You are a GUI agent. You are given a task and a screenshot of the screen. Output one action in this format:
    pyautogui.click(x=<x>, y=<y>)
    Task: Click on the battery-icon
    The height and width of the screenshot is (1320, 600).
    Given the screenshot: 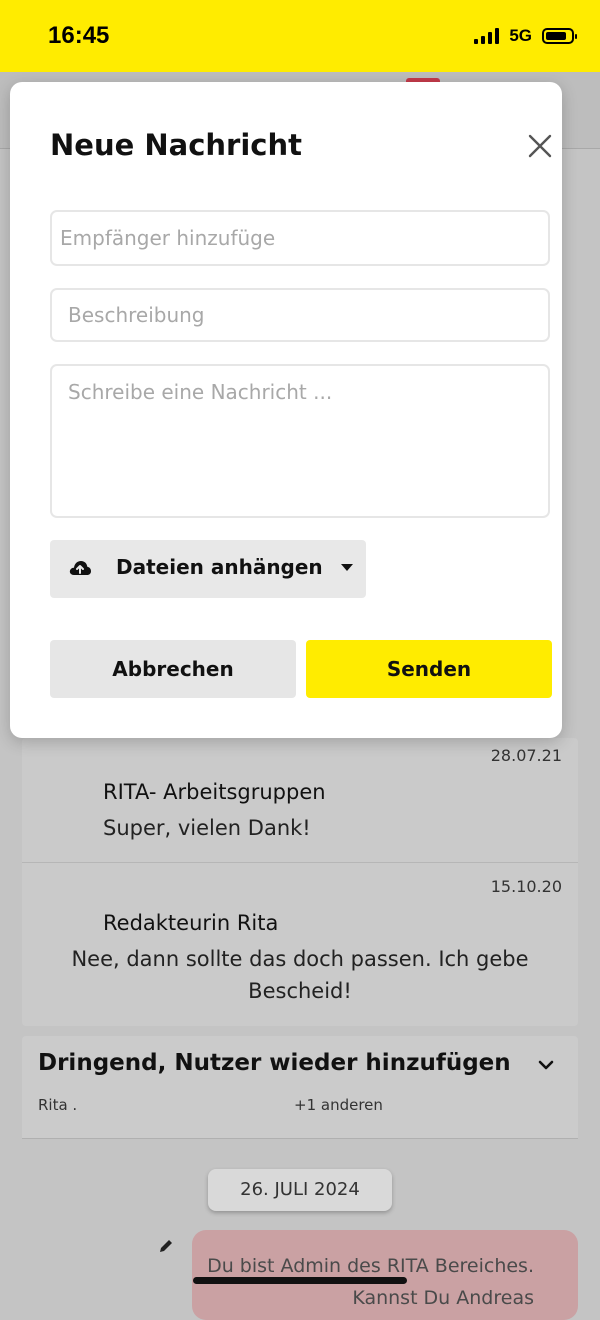 What is the action you would take?
    pyautogui.click(x=559, y=36)
    